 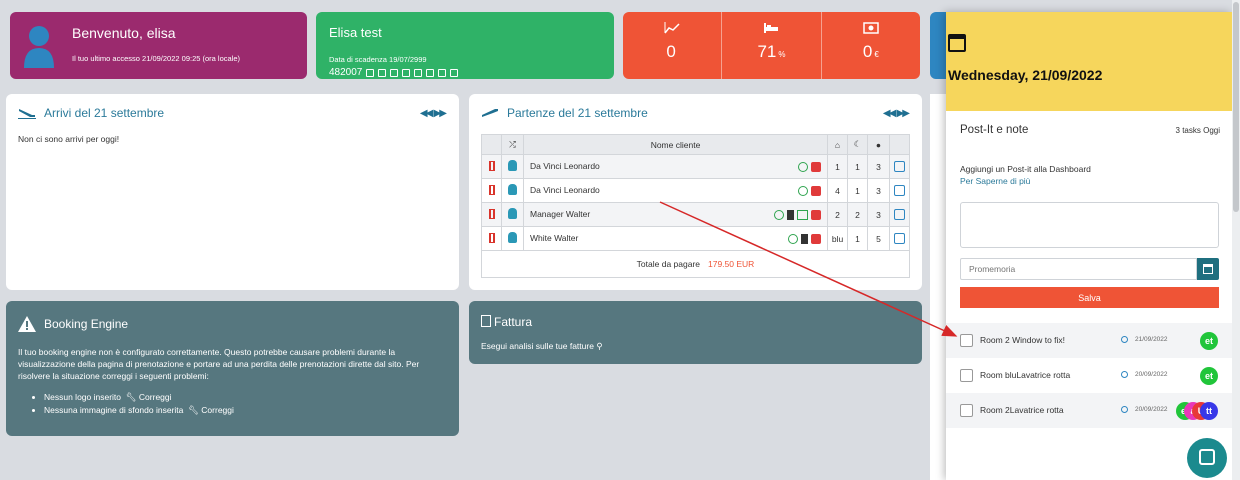 What do you see at coordinates (808, 269) in the screenshot?
I see `annotation-arrow` at bounding box center [808, 269].